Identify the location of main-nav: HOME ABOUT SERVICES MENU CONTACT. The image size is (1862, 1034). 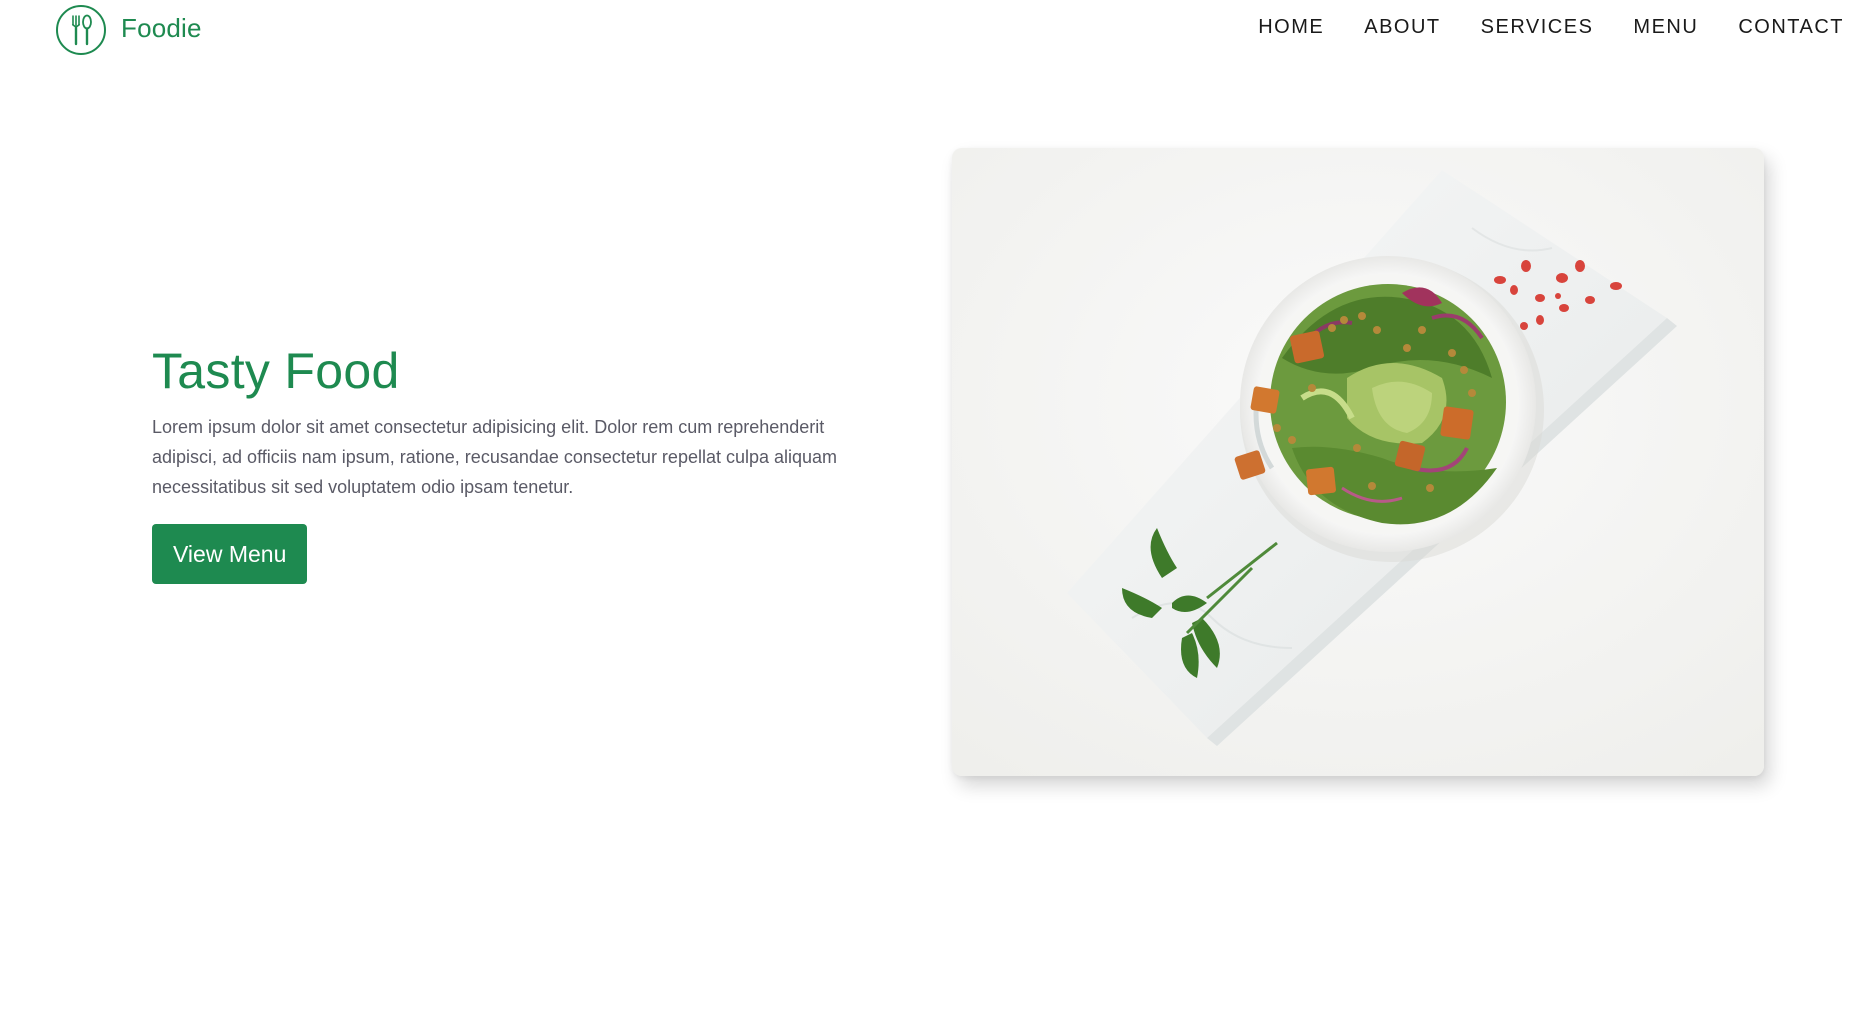
(1531, 27).